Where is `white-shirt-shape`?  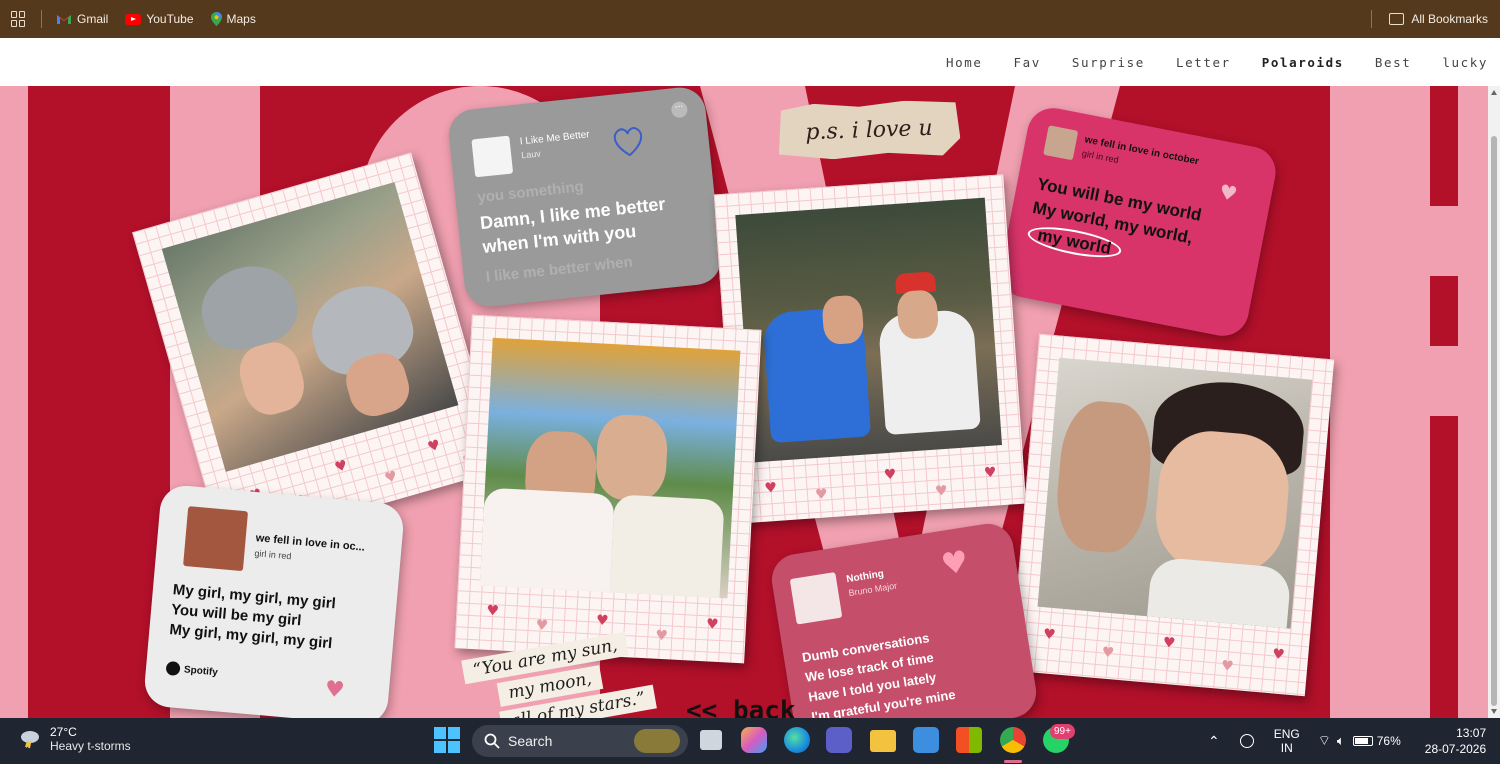
white-shirt-shape is located at coordinates (1219, 592).